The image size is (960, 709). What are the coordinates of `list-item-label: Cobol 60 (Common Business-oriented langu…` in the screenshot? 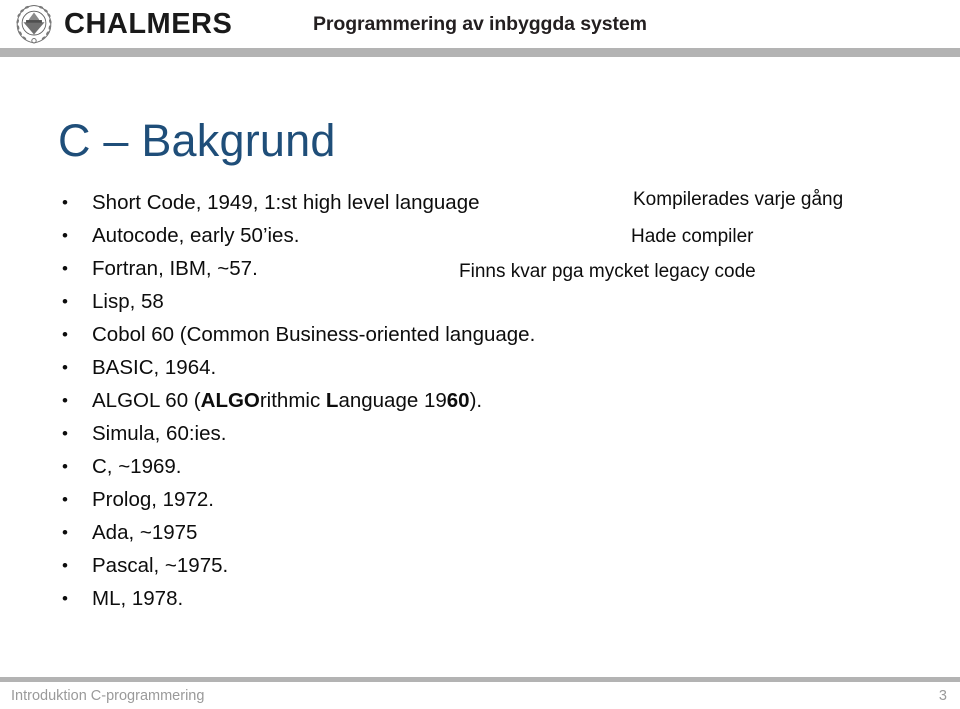 It's located at (314, 334).